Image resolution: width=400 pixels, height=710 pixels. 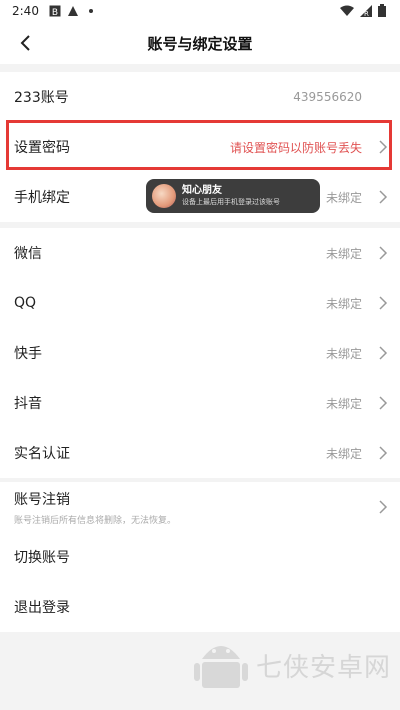 I want to click on back-button, so click(x=25, y=43).